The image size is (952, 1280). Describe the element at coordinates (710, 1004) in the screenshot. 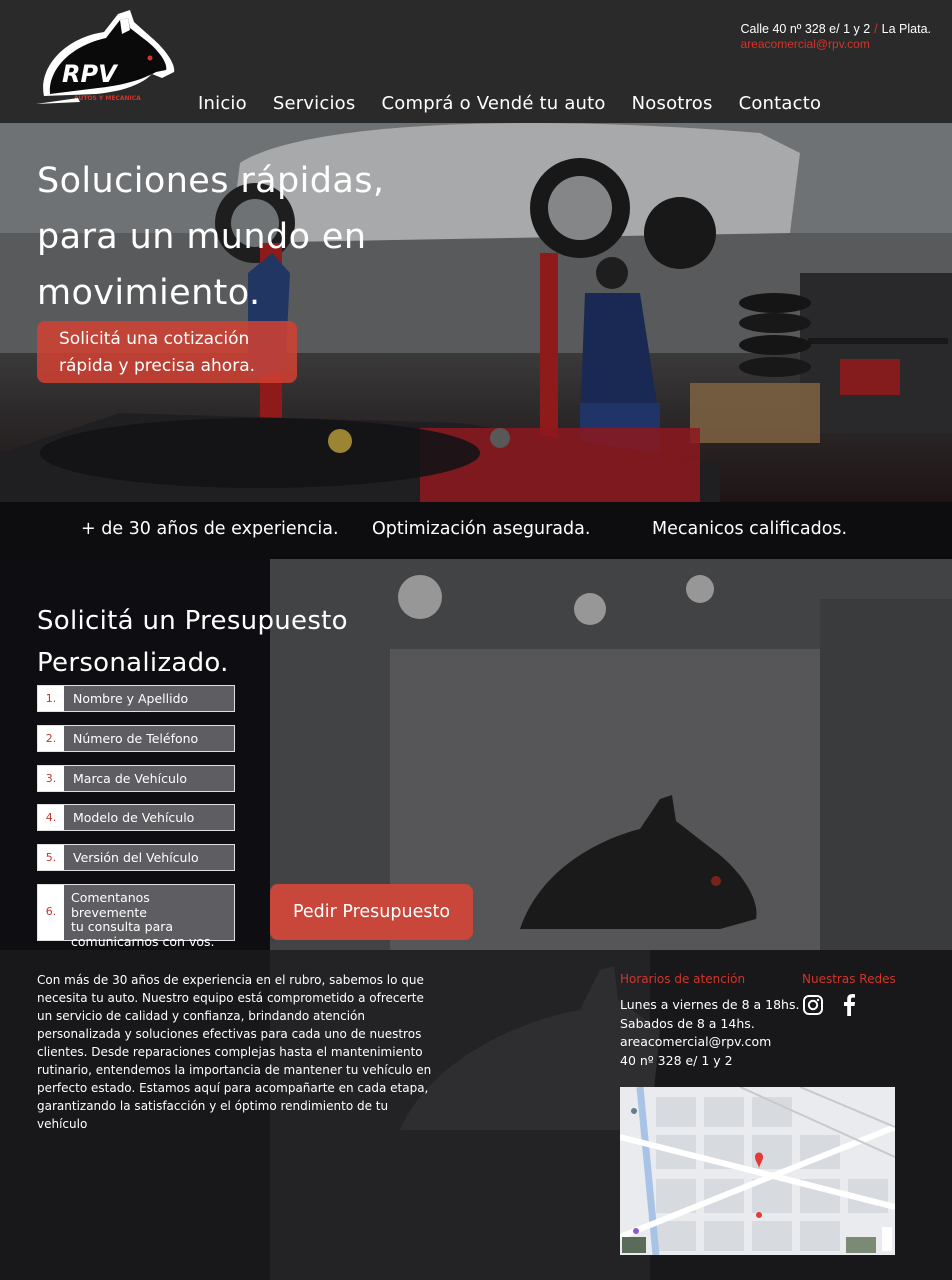

I see `hours-weekdays: Lunes a viernes de 8 a 18hs.` at that location.